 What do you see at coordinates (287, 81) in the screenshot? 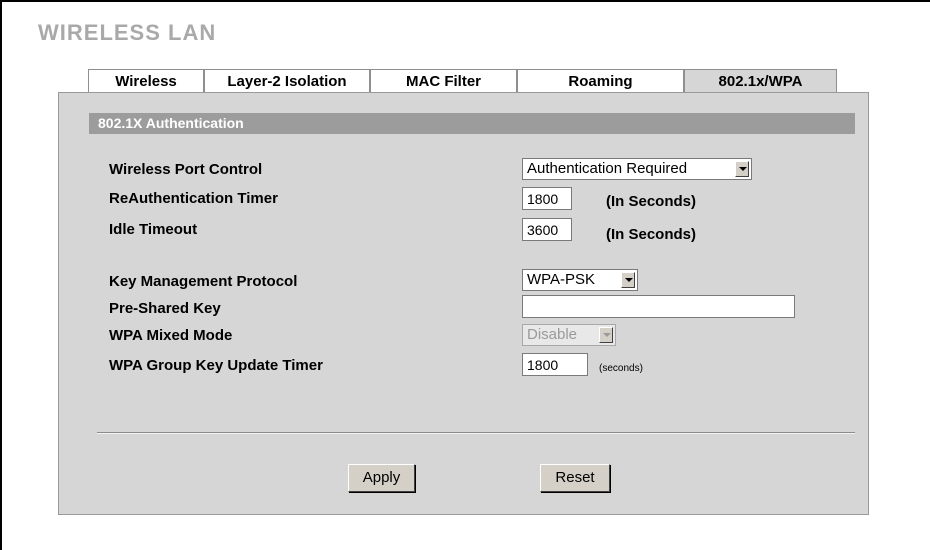
I see `tab-layer2-isolation: Layer-2 Isolation` at bounding box center [287, 81].